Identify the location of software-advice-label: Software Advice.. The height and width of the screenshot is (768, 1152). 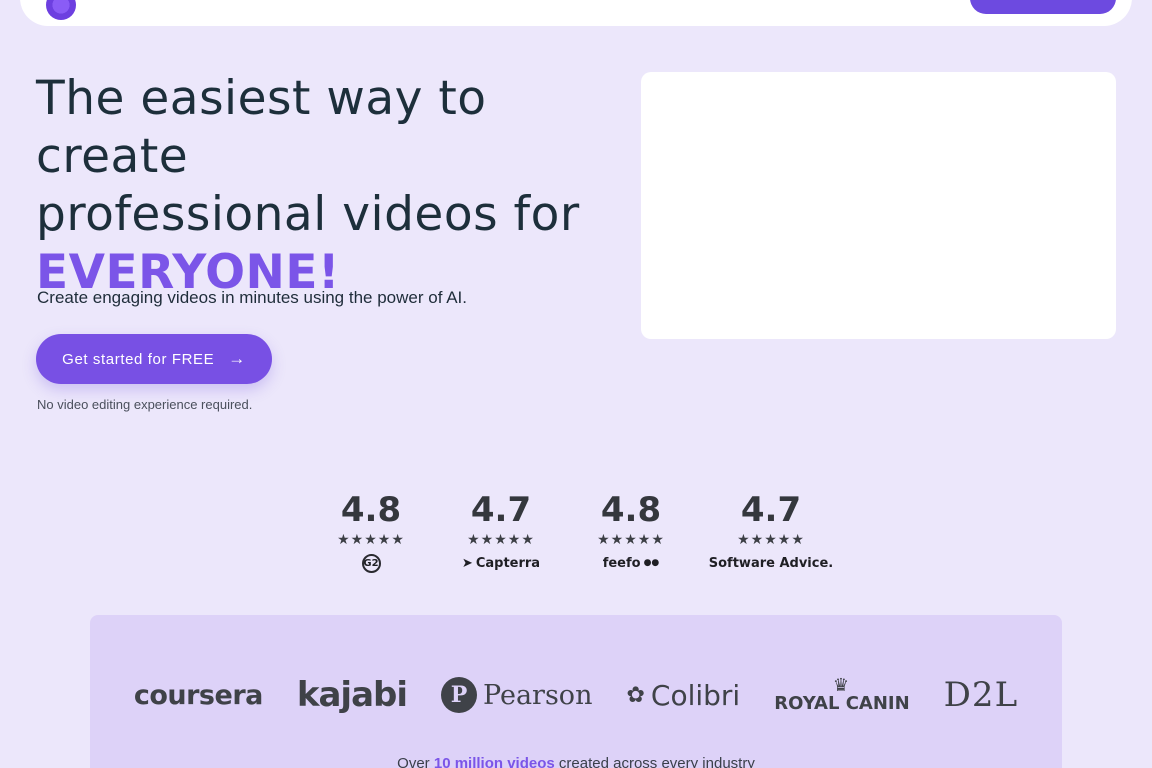
(771, 563).